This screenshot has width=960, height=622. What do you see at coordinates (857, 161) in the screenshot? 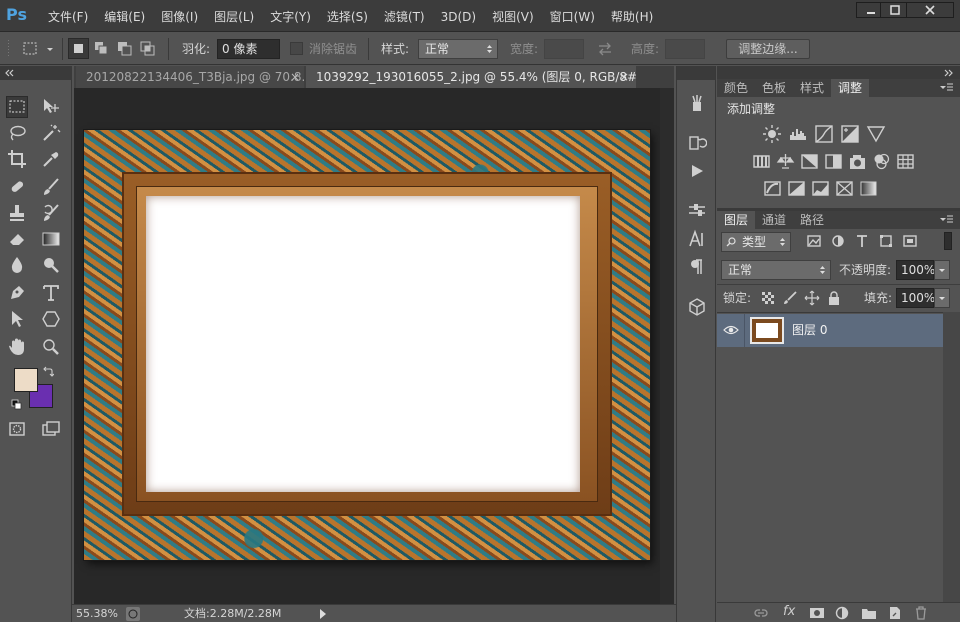
I see `photo-filter-icon` at bounding box center [857, 161].